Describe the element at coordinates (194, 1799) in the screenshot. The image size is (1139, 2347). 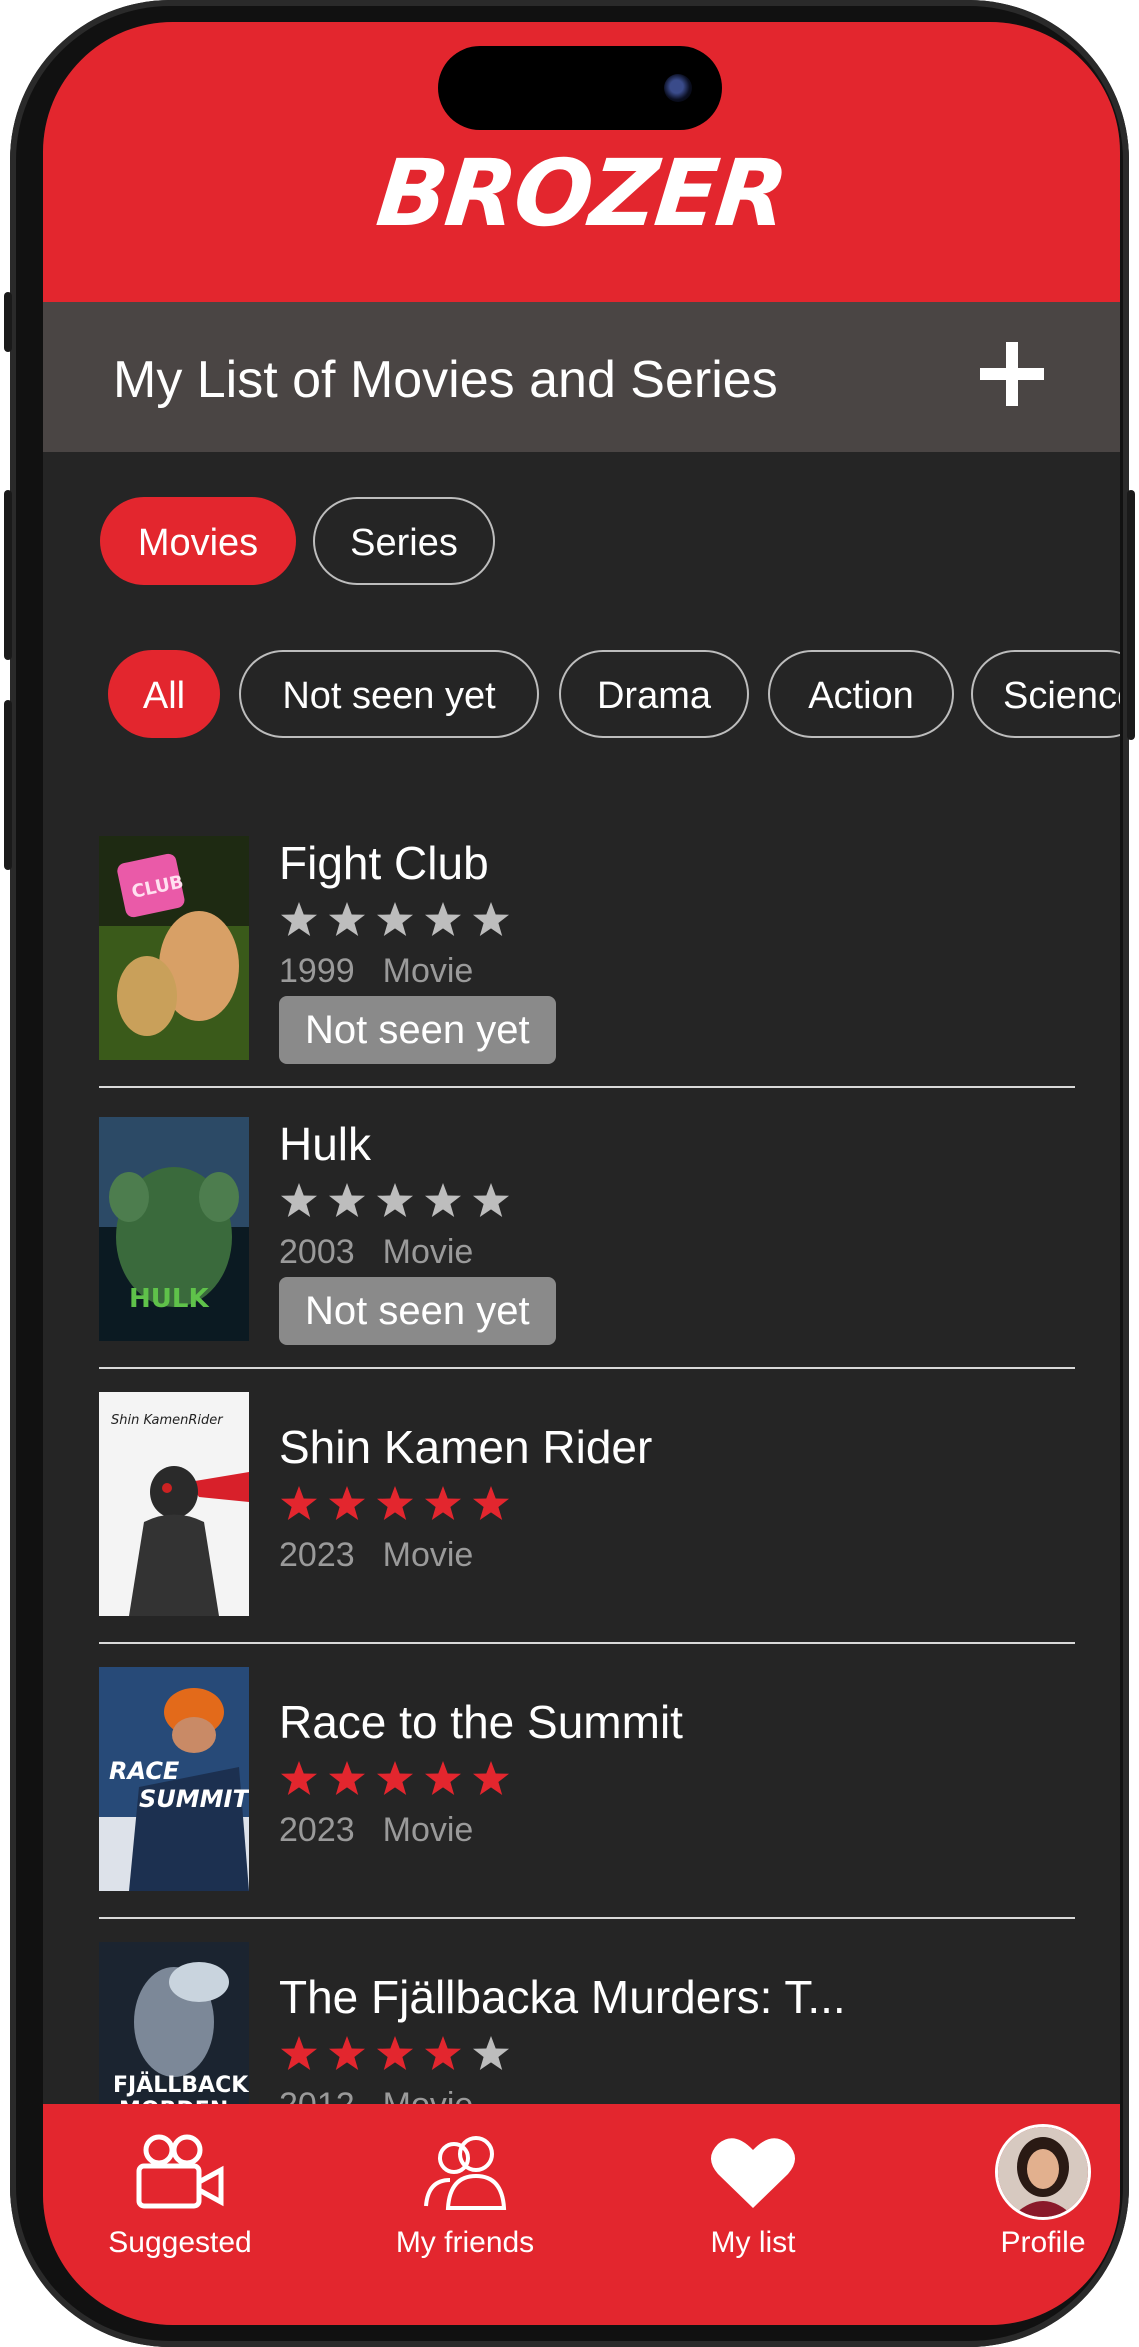
I see `svg-text: SUMMIT` at that location.